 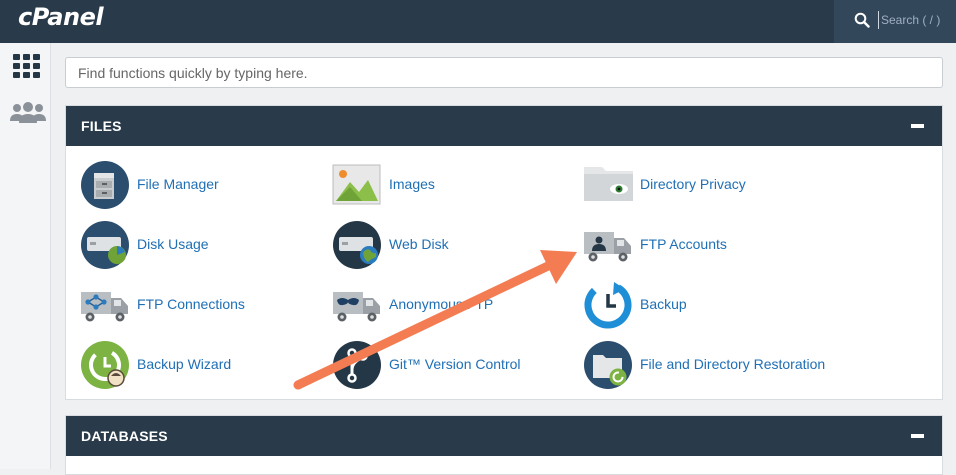 I want to click on item-label: Directory Privacy, so click(x=693, y=184).